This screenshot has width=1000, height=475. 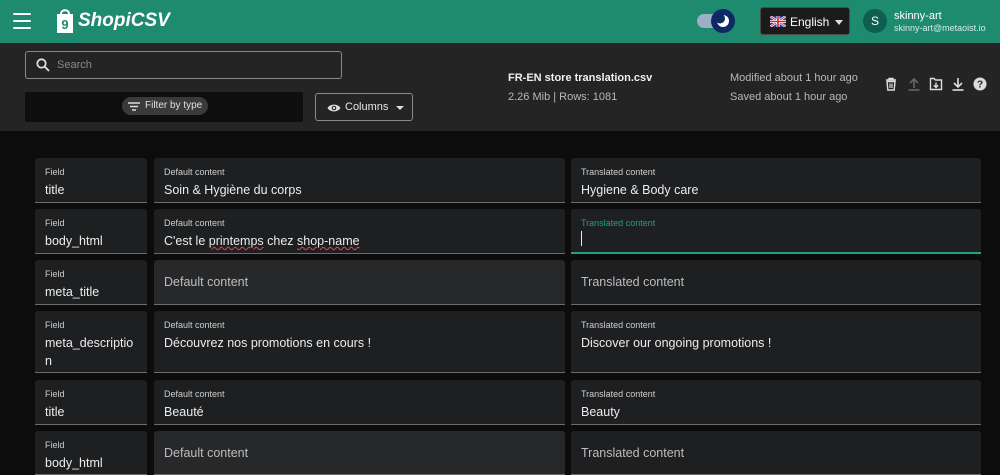 What do you see at coordinates (367, 107) in the screenshot?
I see `columns-label: Columns` at bounding box center [367, 107].